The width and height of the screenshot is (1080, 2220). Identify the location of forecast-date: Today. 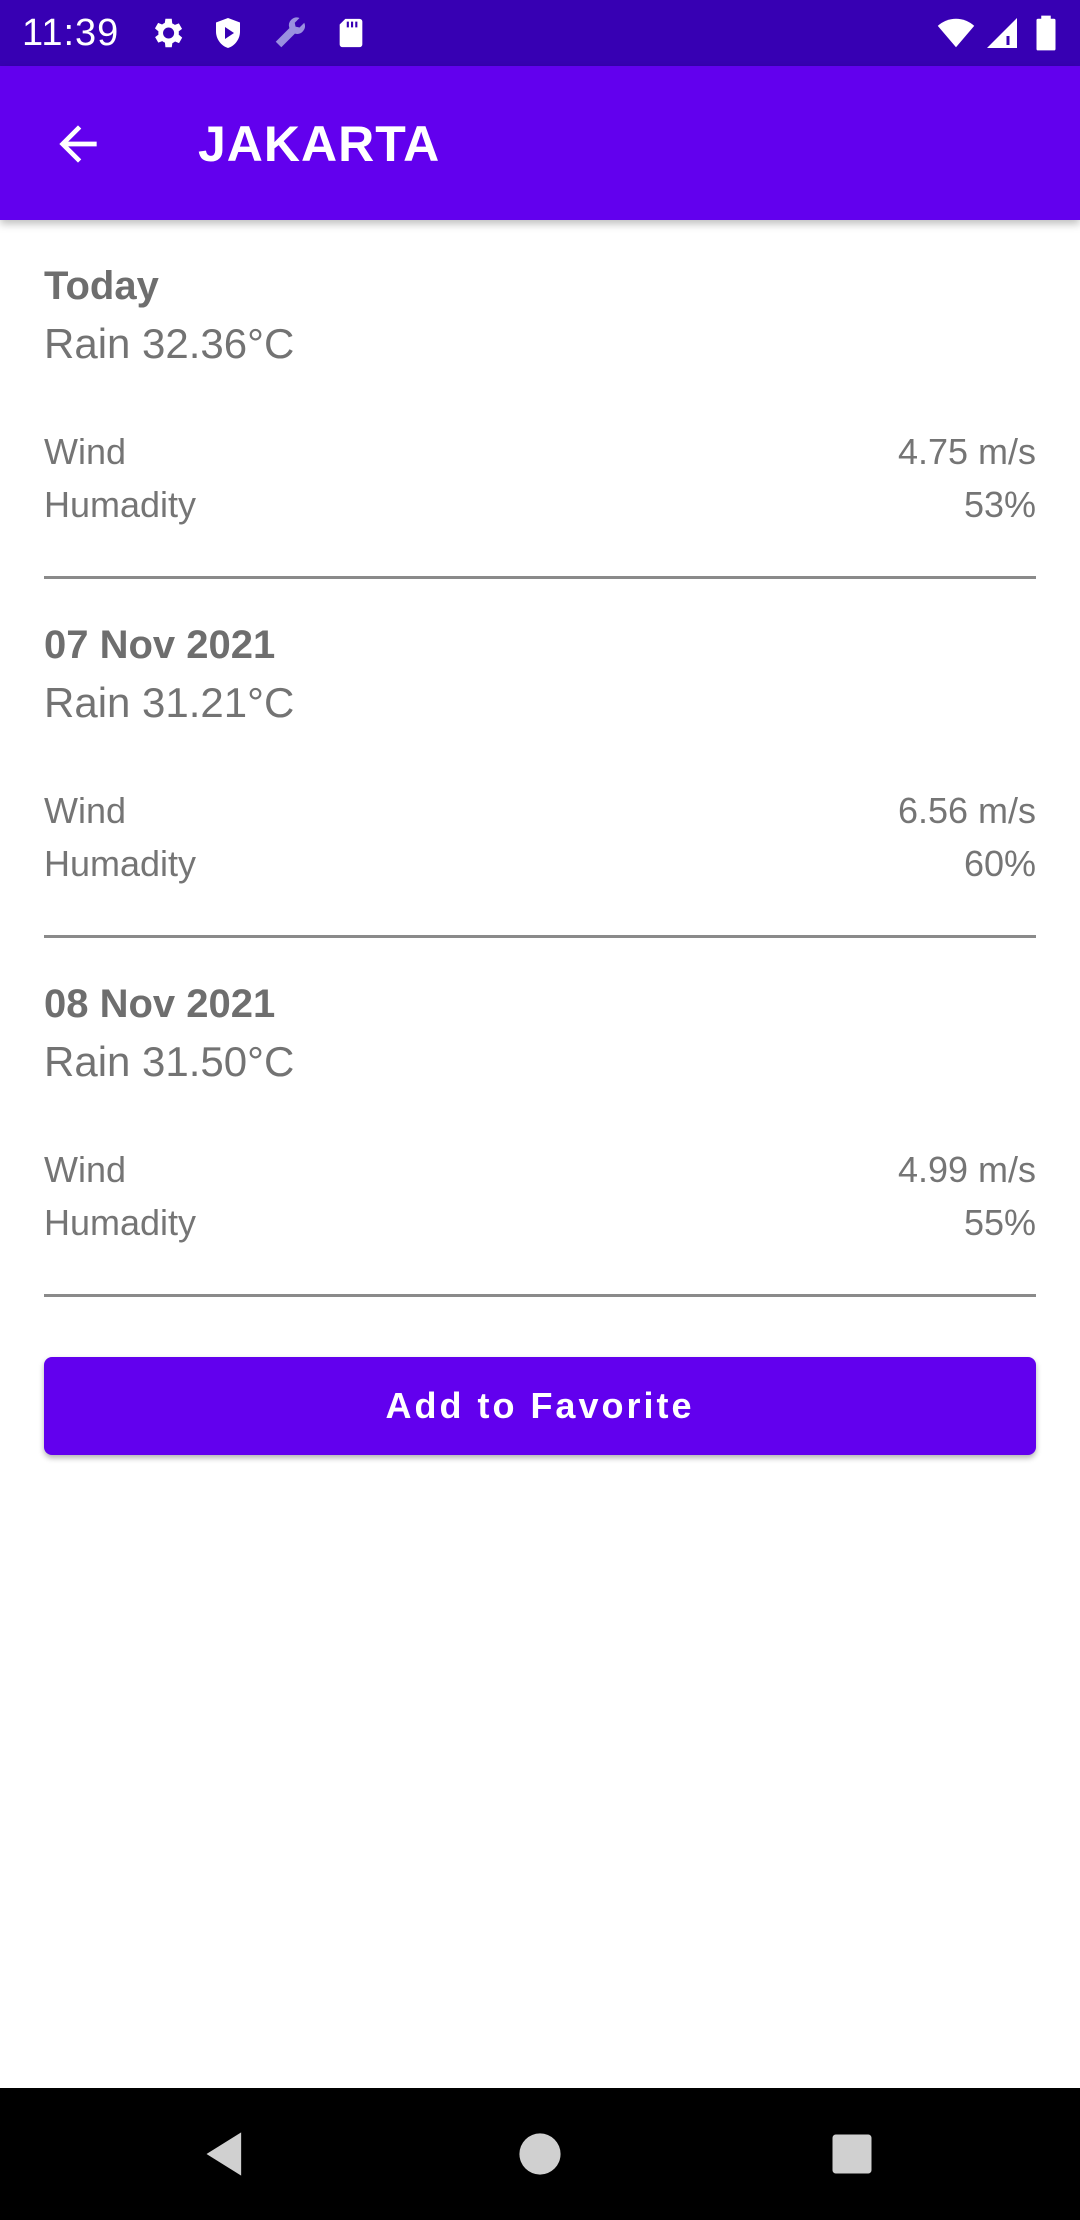
(101, 286).